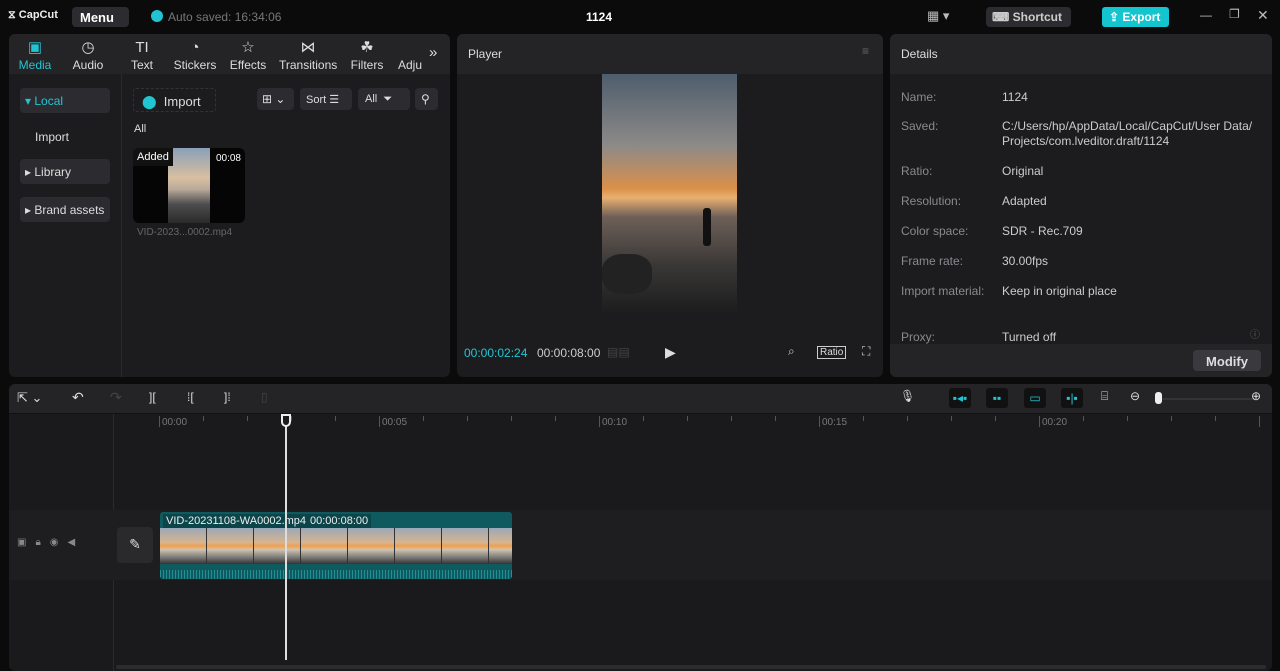  I want to click on player-menu-icon: ≡, so click(865, 51).